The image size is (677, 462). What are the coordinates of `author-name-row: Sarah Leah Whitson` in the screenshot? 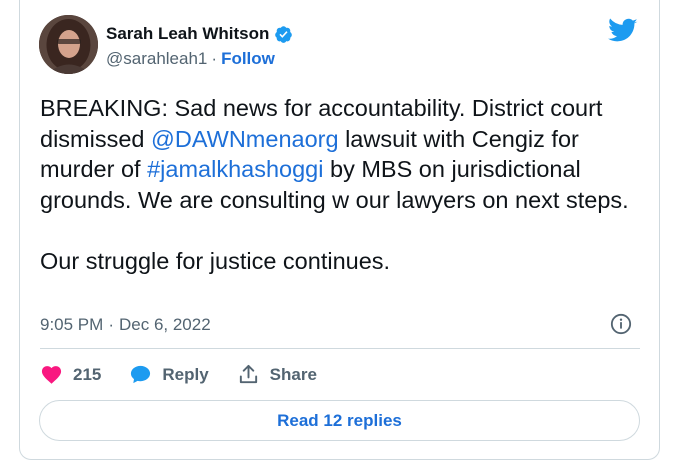 It's located at (199, 34).